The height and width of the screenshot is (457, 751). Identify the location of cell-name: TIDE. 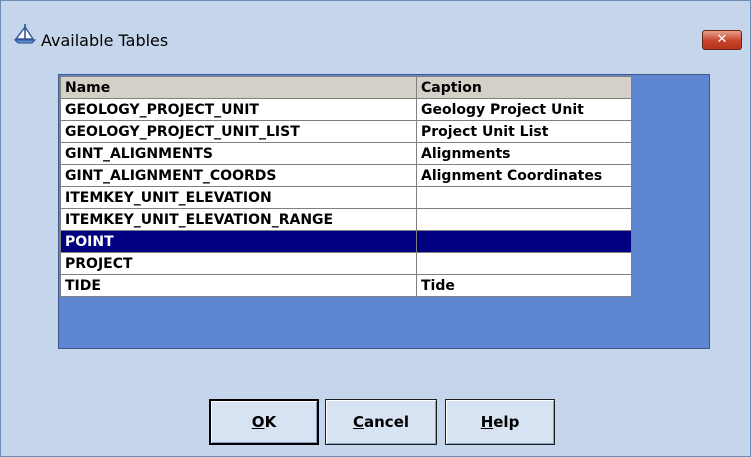
(238, 285).